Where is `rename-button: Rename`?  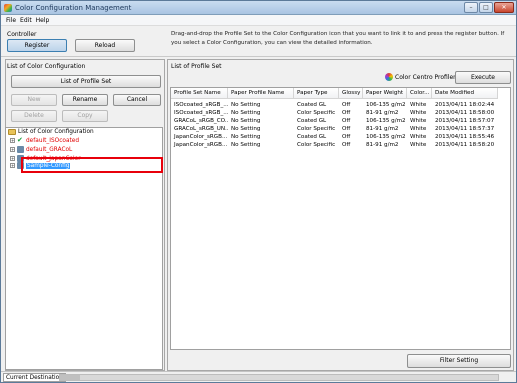 rename-button: Rename is located at coordinates (85, 100).